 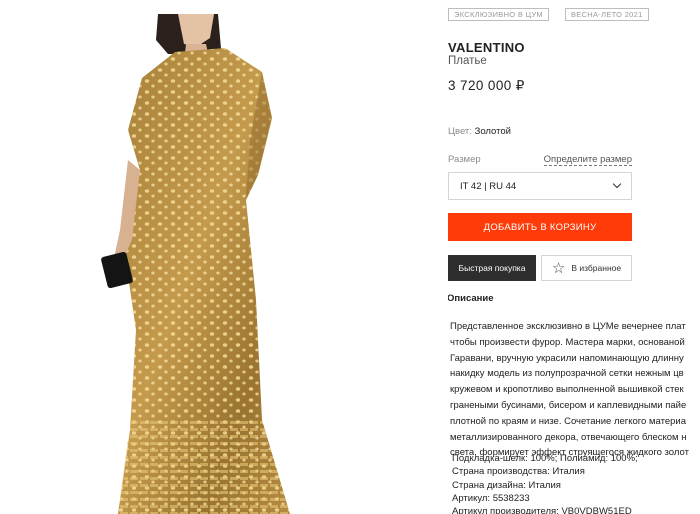 What do you see at coordinates (558, 268) in the screenshot?
I see `star-outline-icon: ☆` at bounding box center [558, 268].